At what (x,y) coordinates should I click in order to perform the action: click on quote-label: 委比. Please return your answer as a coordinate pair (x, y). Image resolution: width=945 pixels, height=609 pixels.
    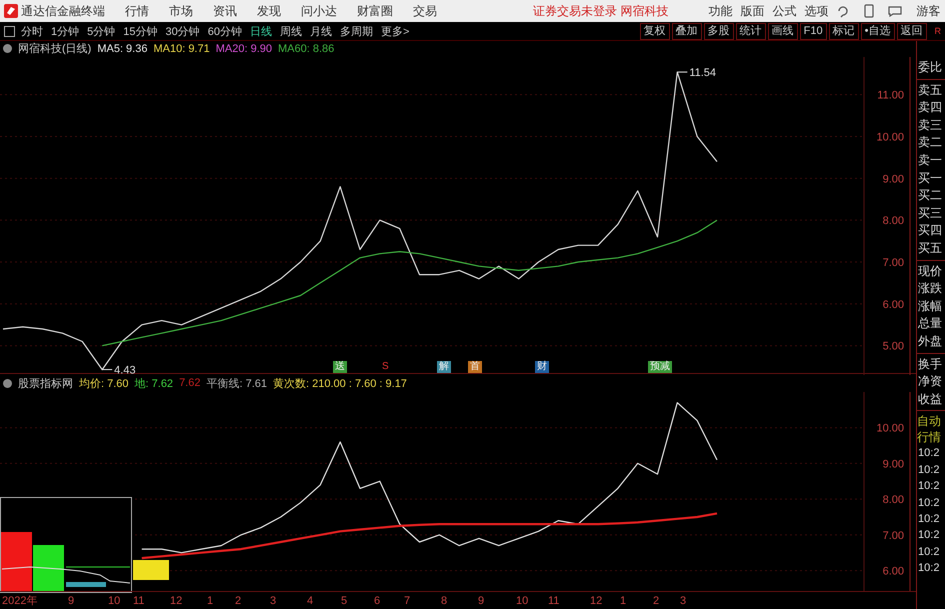
    Looking at the image, I should click on (930, 67).